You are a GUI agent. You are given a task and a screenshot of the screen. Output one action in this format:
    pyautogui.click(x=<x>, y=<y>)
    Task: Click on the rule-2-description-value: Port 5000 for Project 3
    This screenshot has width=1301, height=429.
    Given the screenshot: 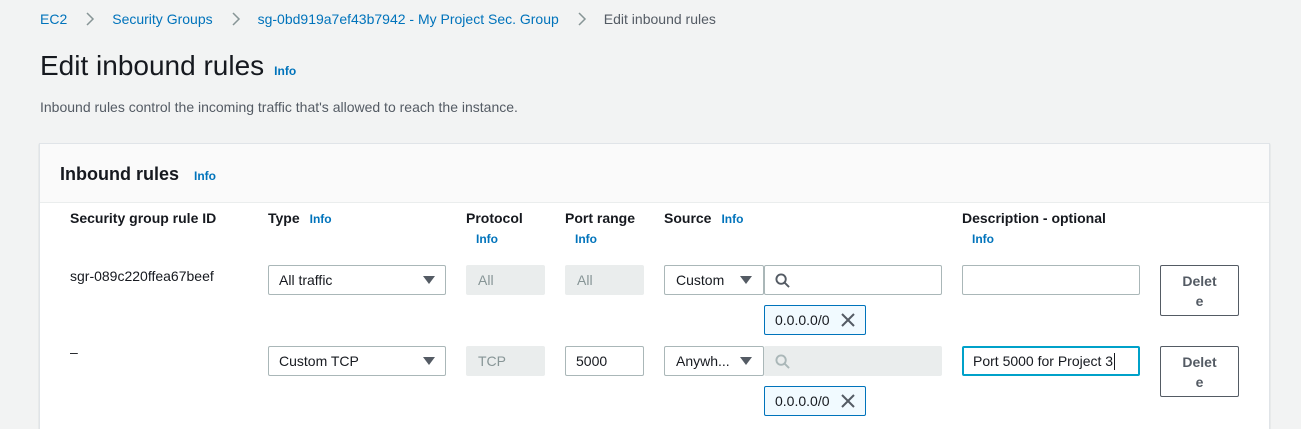 What is the action you would take?
    pyautogui.click(x=1043, y=361)
    